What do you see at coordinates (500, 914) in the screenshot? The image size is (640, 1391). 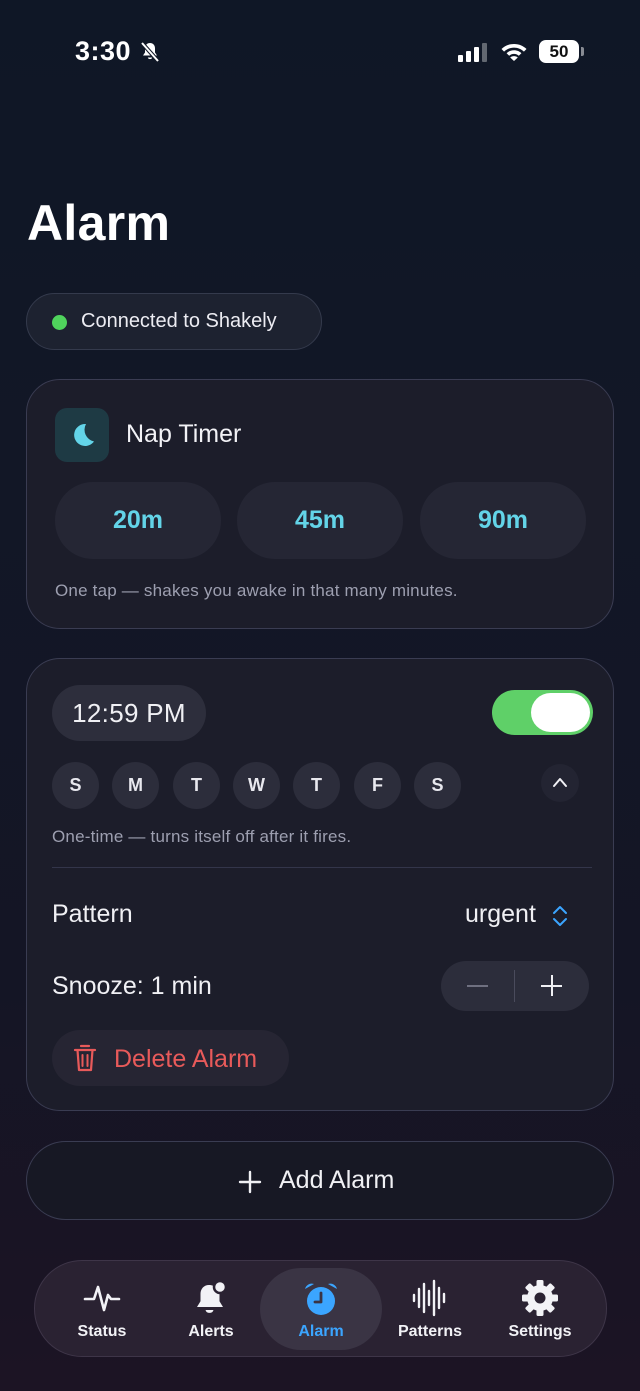 I see `pattern-picker: urgent` at bounding box center [500, 914].